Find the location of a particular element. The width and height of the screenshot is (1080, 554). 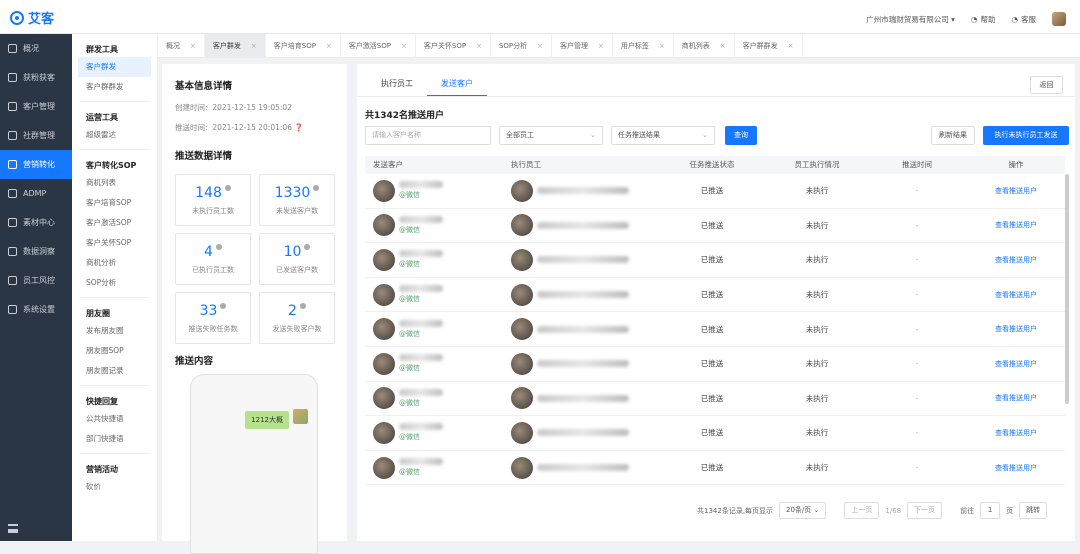

stat-number: 148 is located at coordinates (208, 193).